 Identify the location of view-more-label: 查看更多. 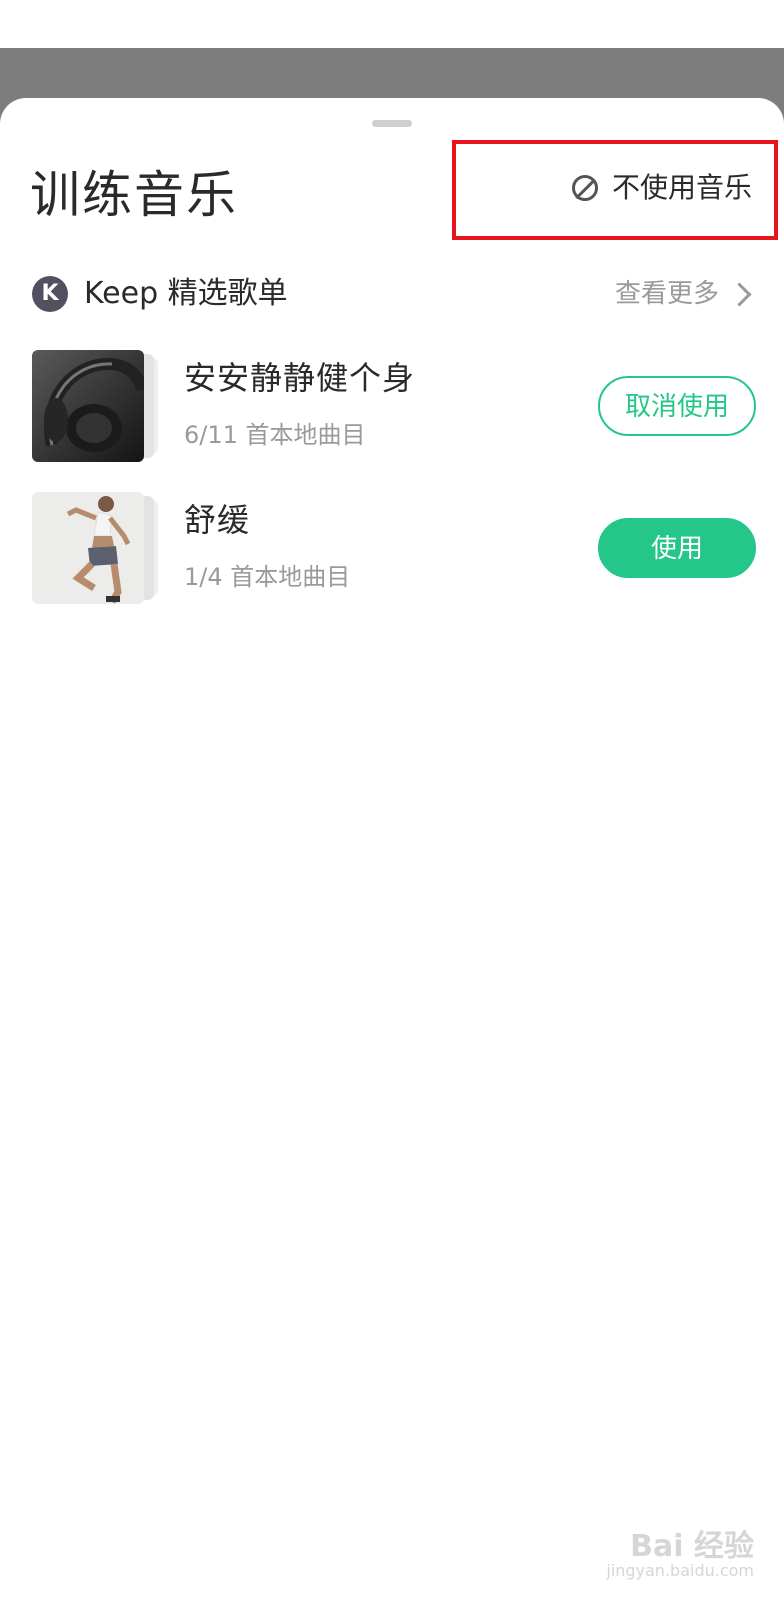
(666, 294).